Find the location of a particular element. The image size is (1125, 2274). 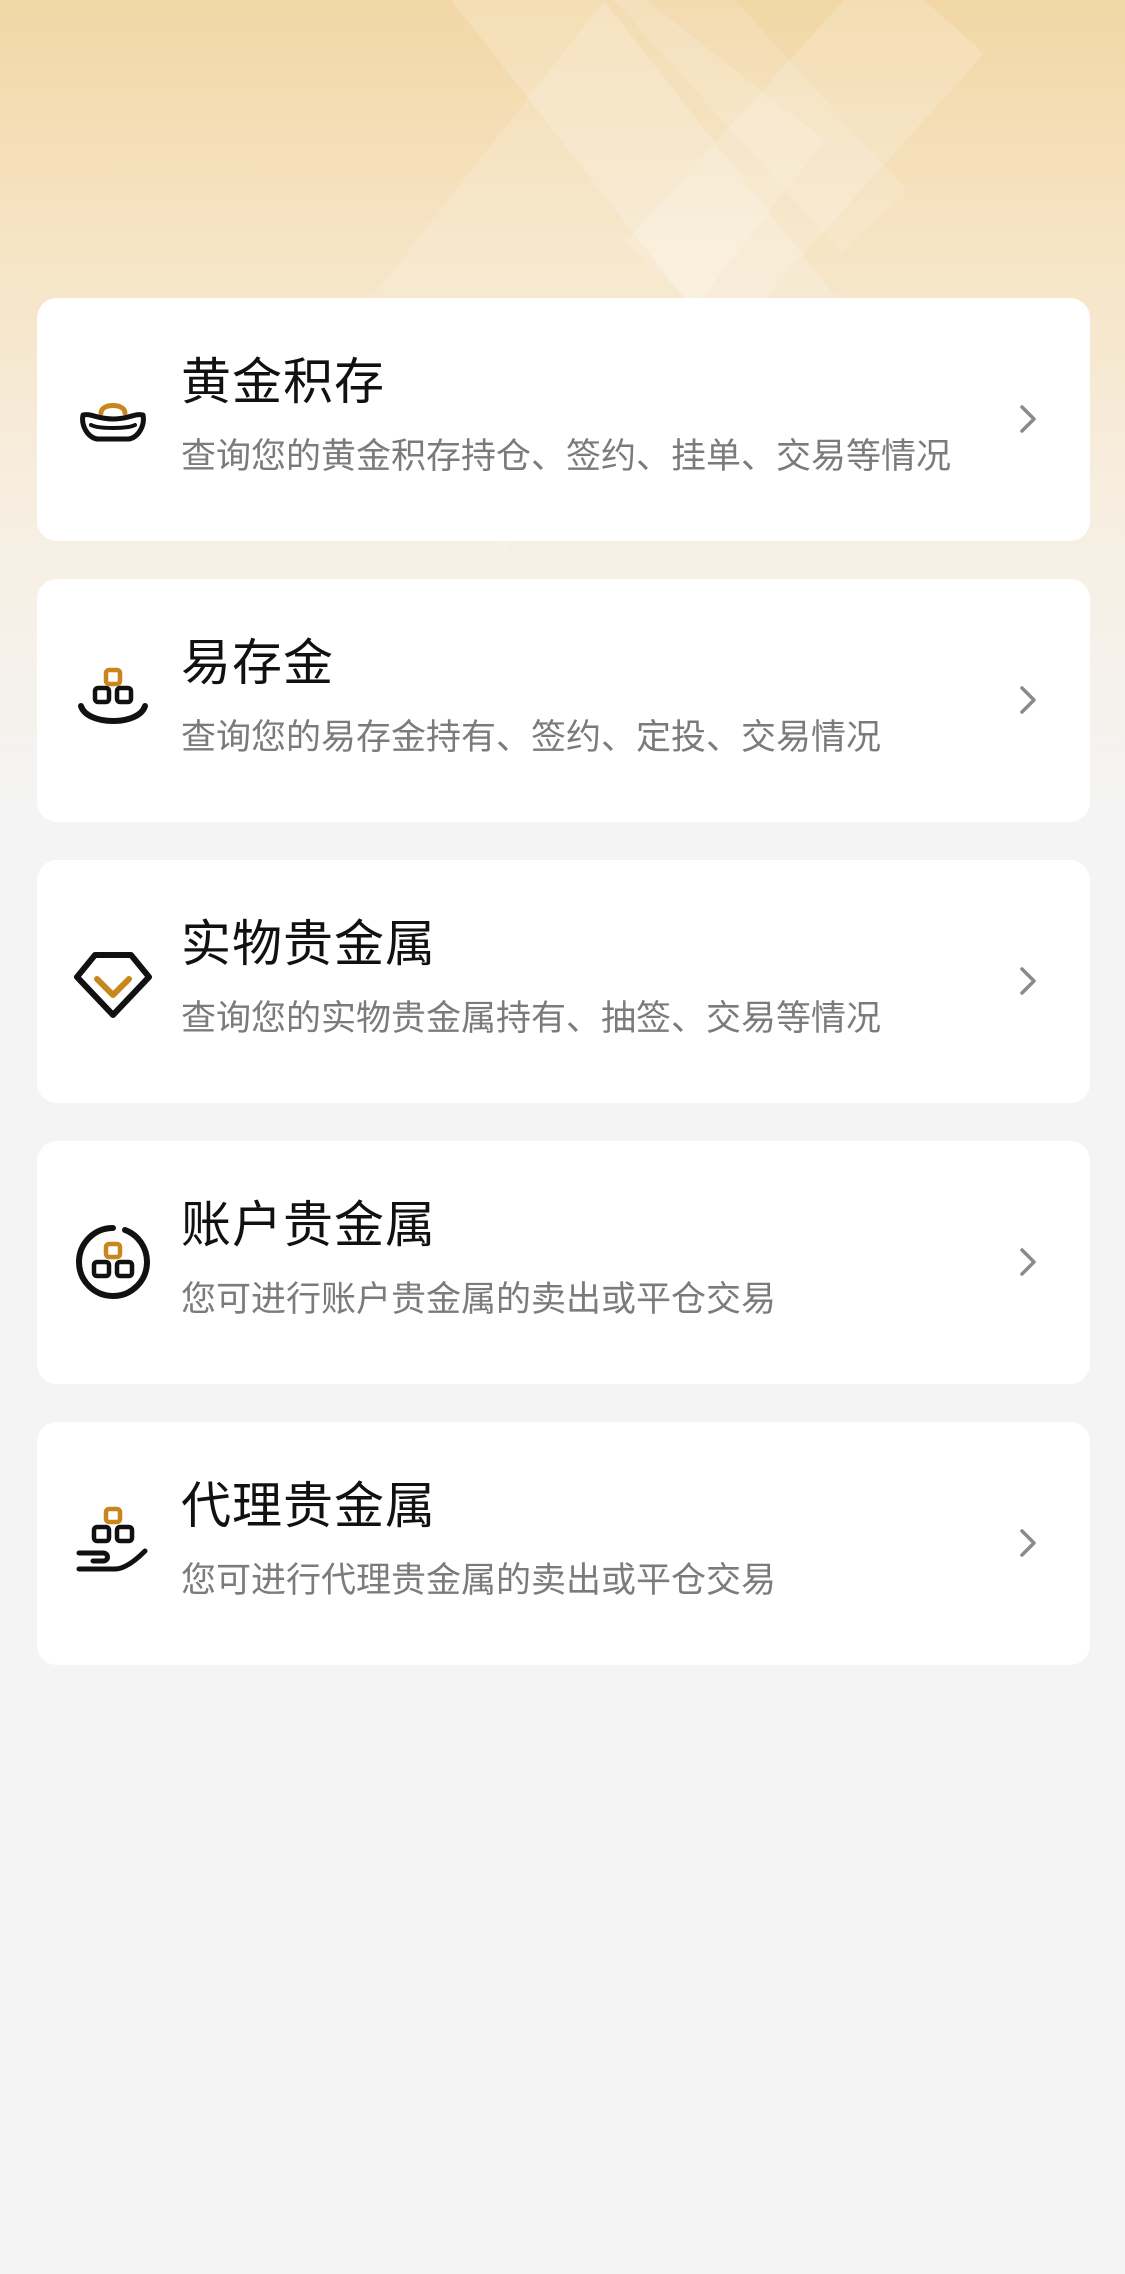

service-description: 查询您的黄金积存持仓、签约、挂单、交易等情况 is located at coordinates (566, 457).